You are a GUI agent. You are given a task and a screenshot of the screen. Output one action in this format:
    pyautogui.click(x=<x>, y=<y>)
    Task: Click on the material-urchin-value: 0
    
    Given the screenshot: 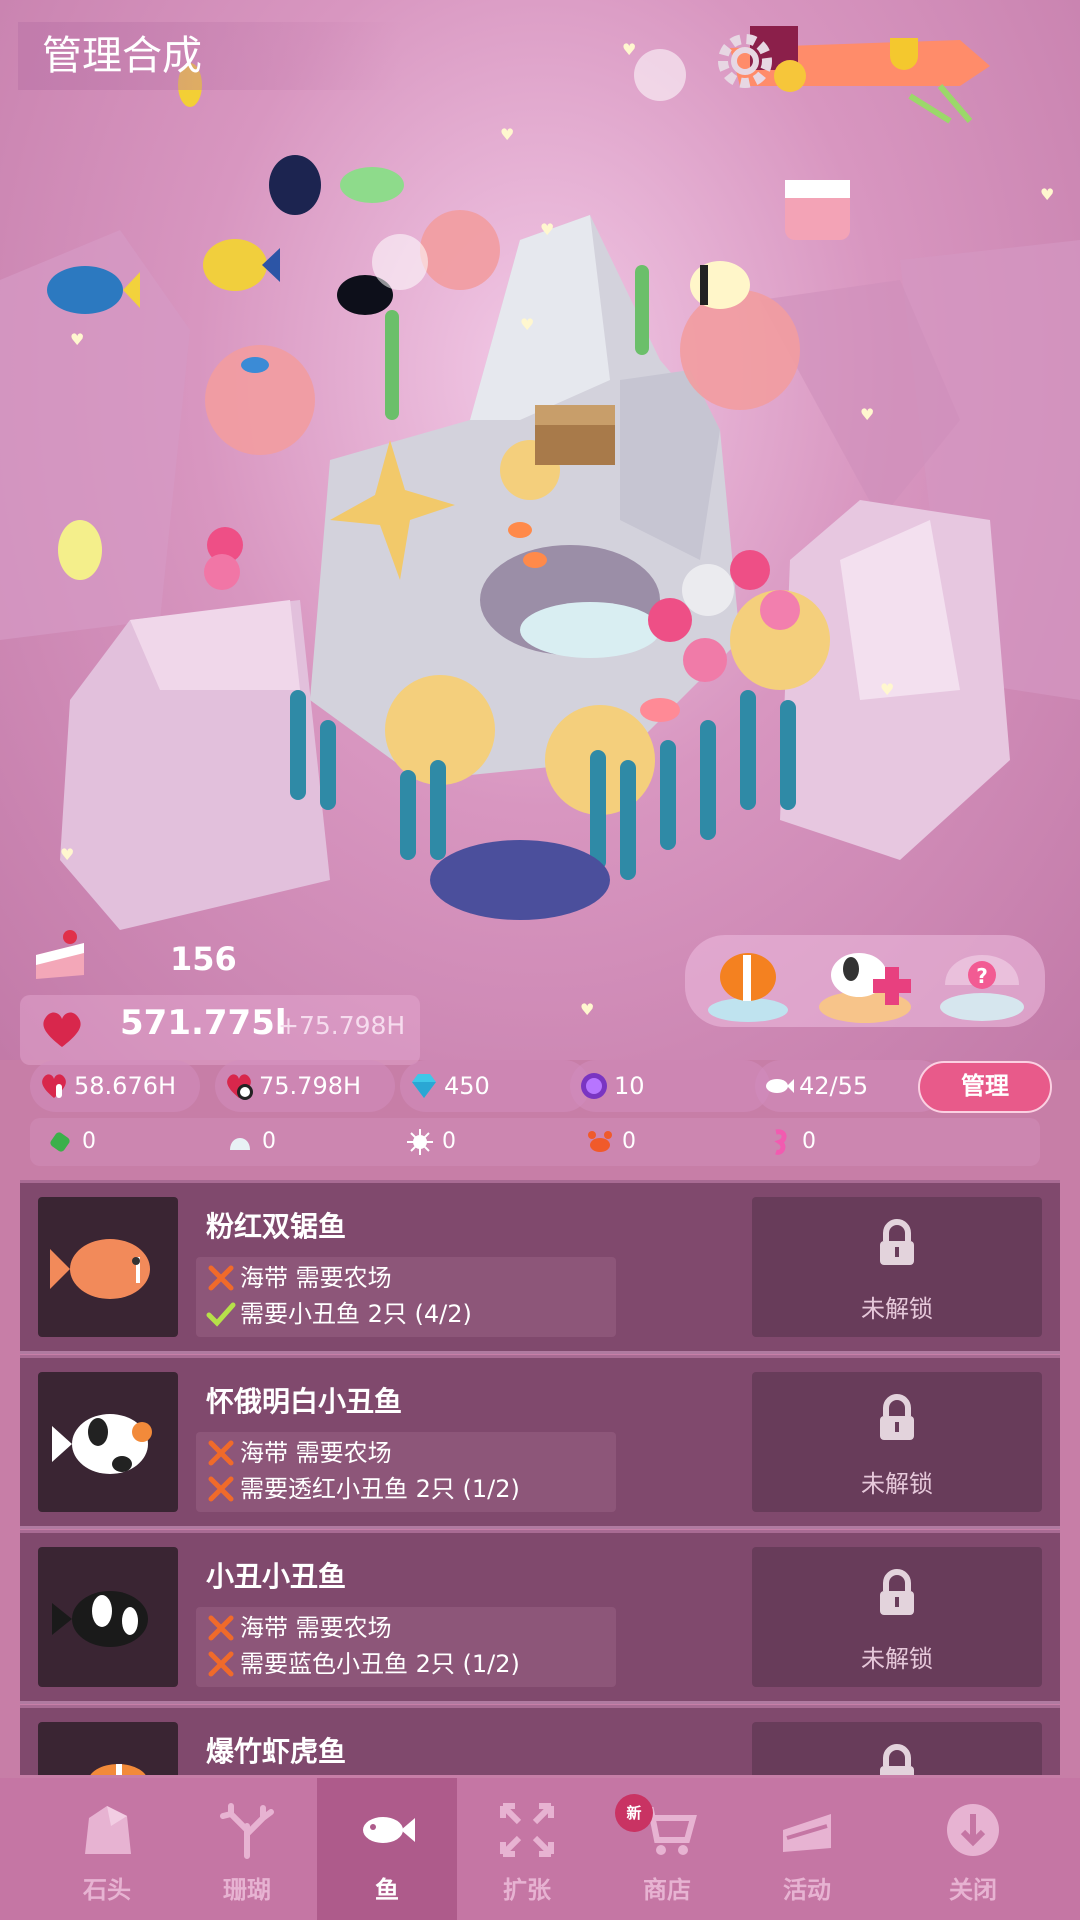 What is the action you would take?
    pyautogui.click(x=449, y=1141)
    